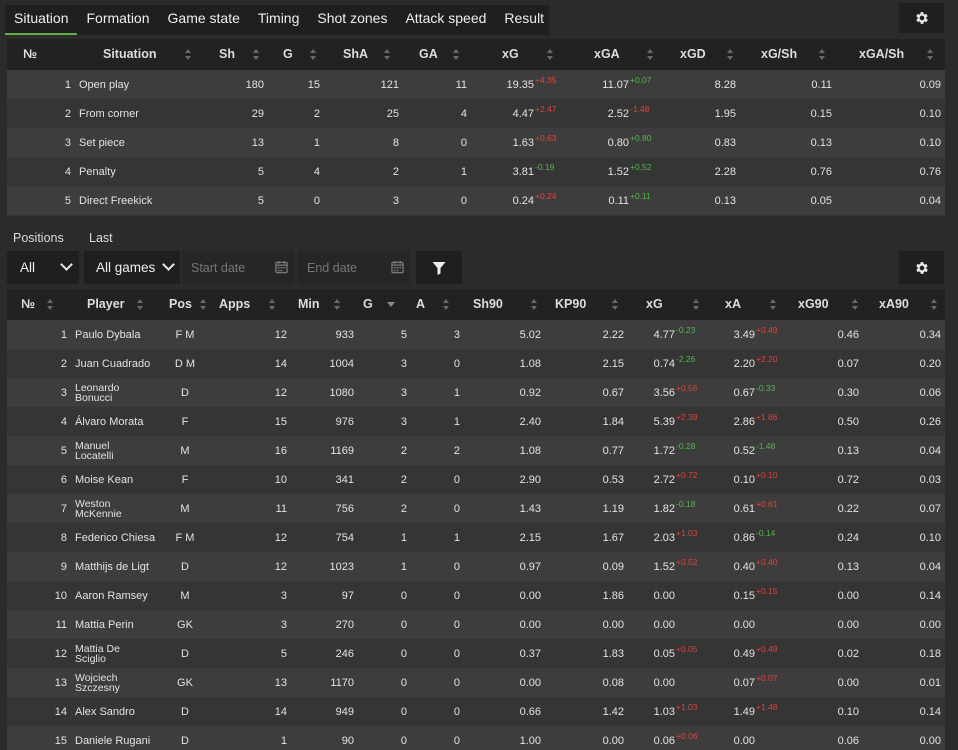 The height and width of the screenshot is (750, 958). Describe the element at coordinates (121, 653) in the screenshot. I see `player-name: Mattia De Sciglio` at that location.